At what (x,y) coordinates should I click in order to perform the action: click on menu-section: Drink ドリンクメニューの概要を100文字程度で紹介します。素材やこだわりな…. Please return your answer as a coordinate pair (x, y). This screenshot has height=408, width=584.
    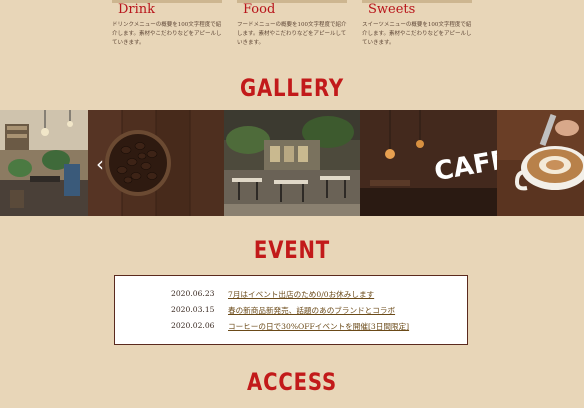
    Looking at the image, I should click on (292, 30).